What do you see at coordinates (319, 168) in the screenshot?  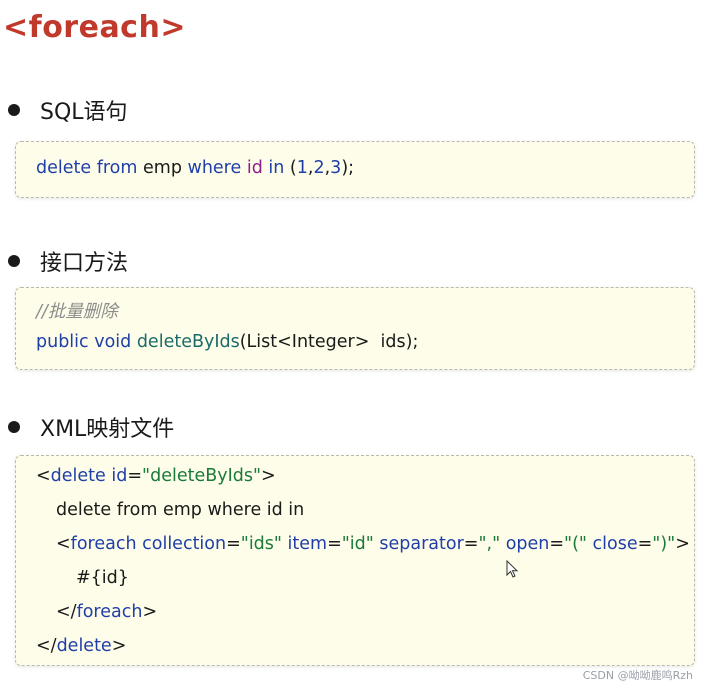 I see `sql-token: 2` at bounding box center [319, 168].